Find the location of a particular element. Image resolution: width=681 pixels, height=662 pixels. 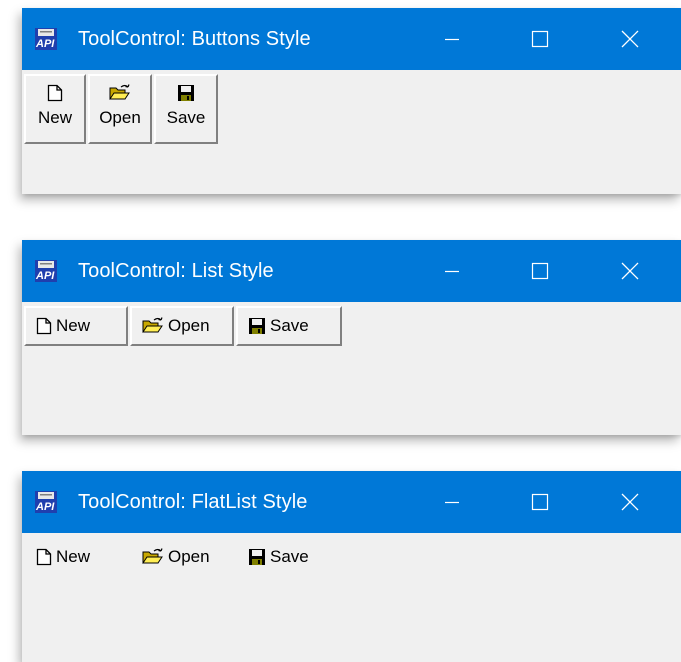

window-title: ToolControl: FlatList Style is located at coordinates (193, 502).